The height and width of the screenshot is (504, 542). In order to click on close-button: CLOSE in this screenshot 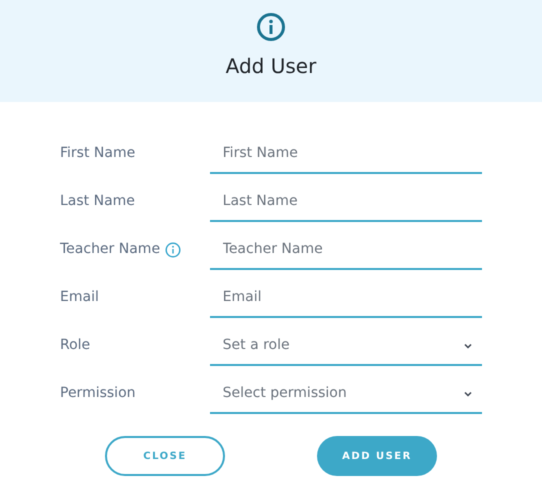, I will do `click(165, 456)`.